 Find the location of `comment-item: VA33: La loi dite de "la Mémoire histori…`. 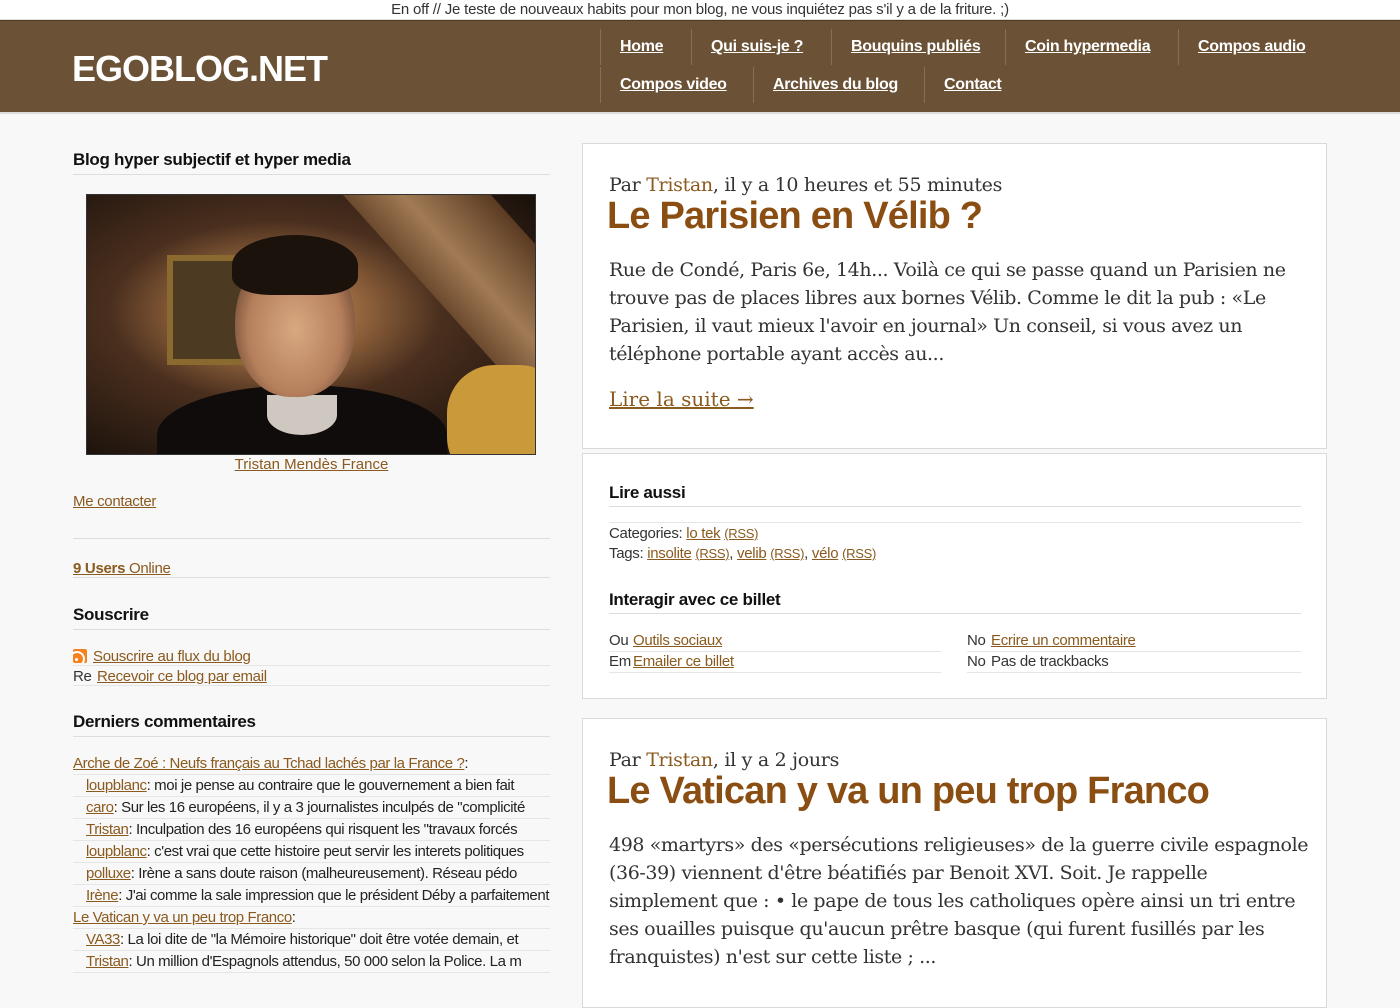

comment-item: VA33: La loi dite de "la Mémoire histori… is located at coordinates (311, 940).